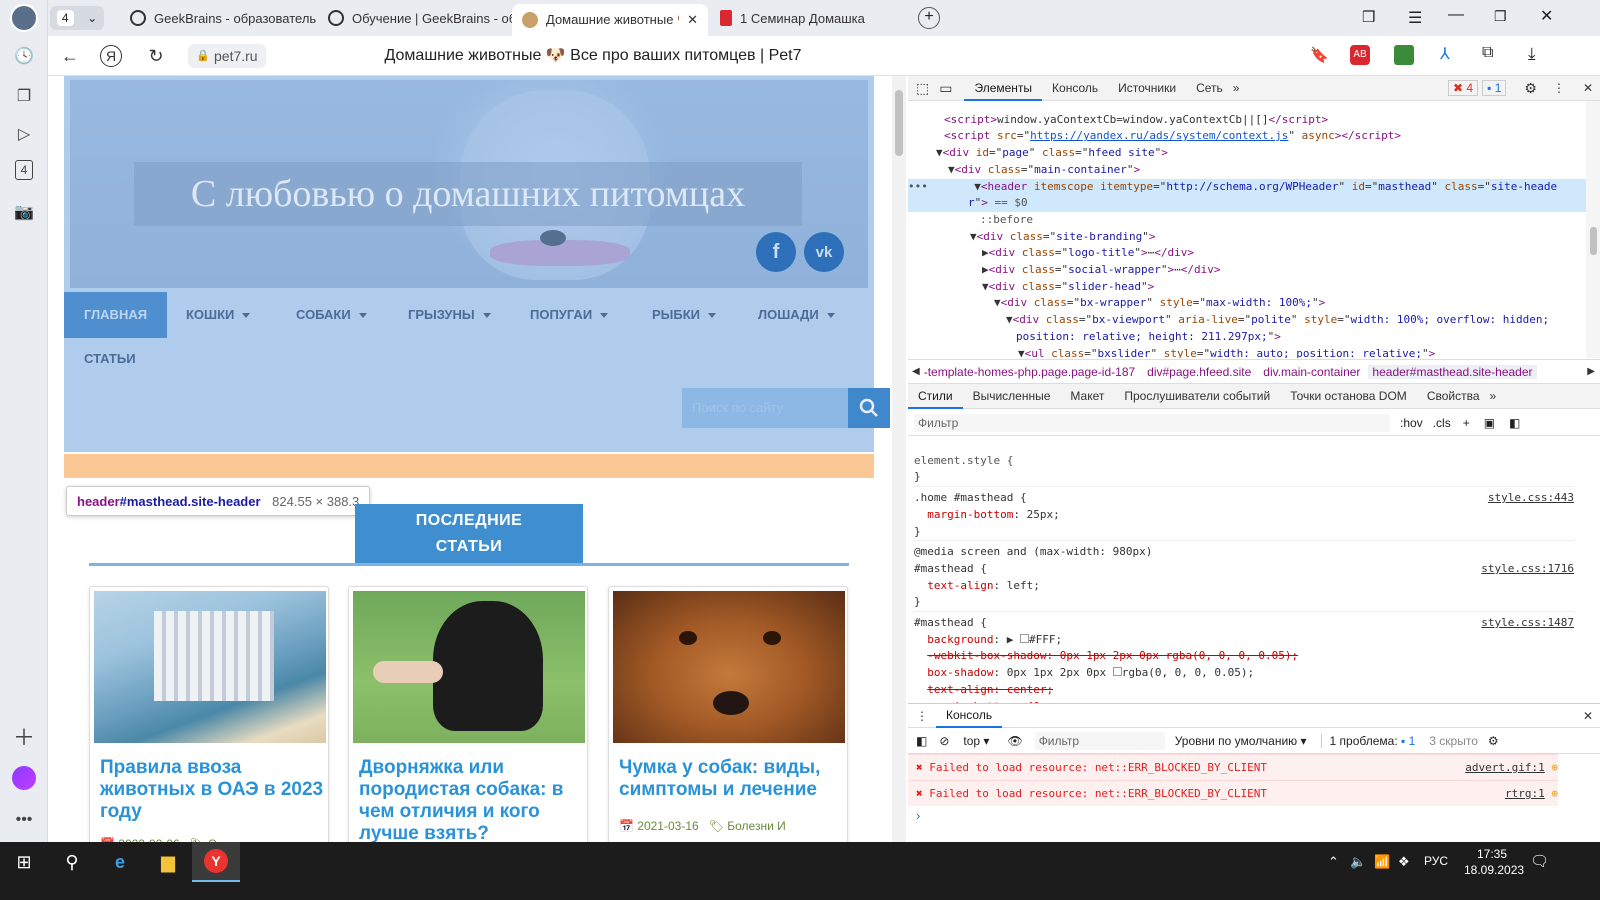 Image resolution: width=1600 pixels, height=900 pixels. Describe the element at coordinates (729, 667) in the screenshot. I see `article-image-beagle` at that location.